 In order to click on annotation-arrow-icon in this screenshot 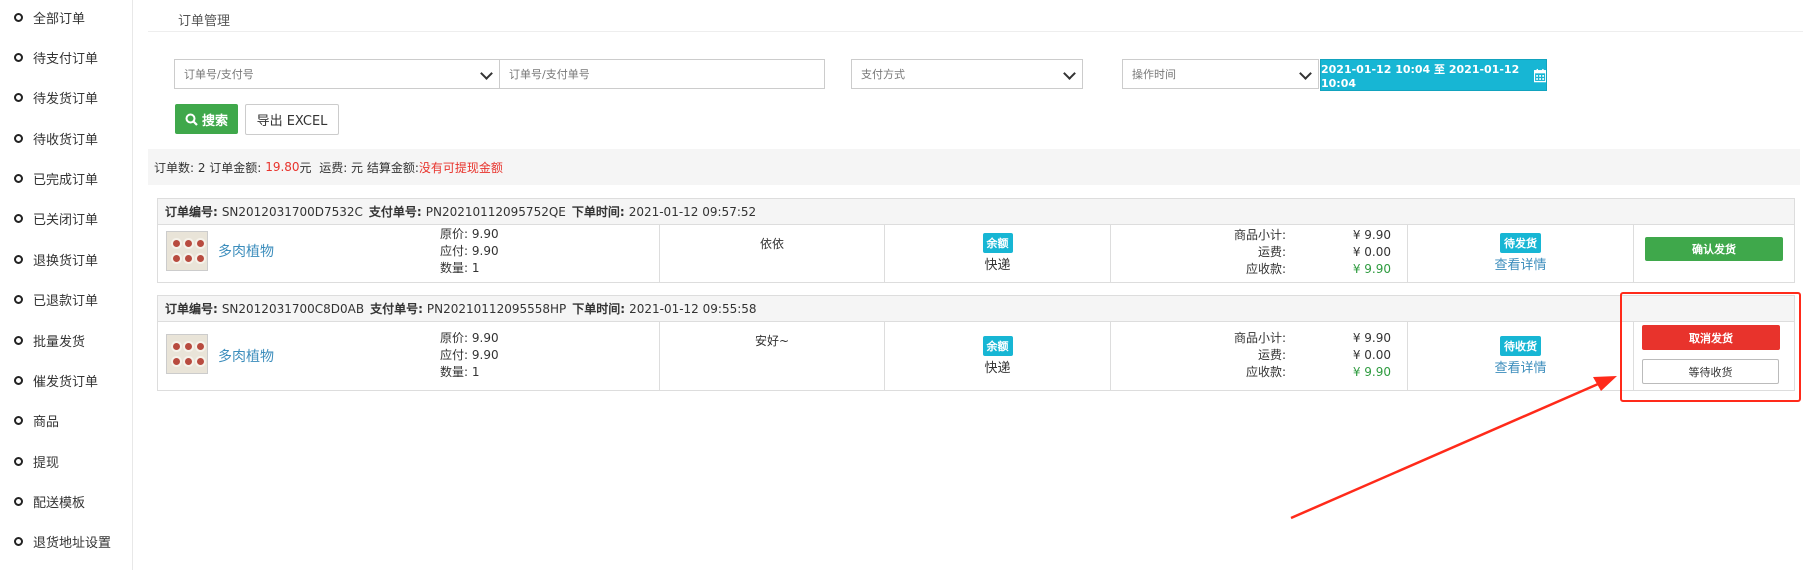, I will do `click(1453, 448)`.